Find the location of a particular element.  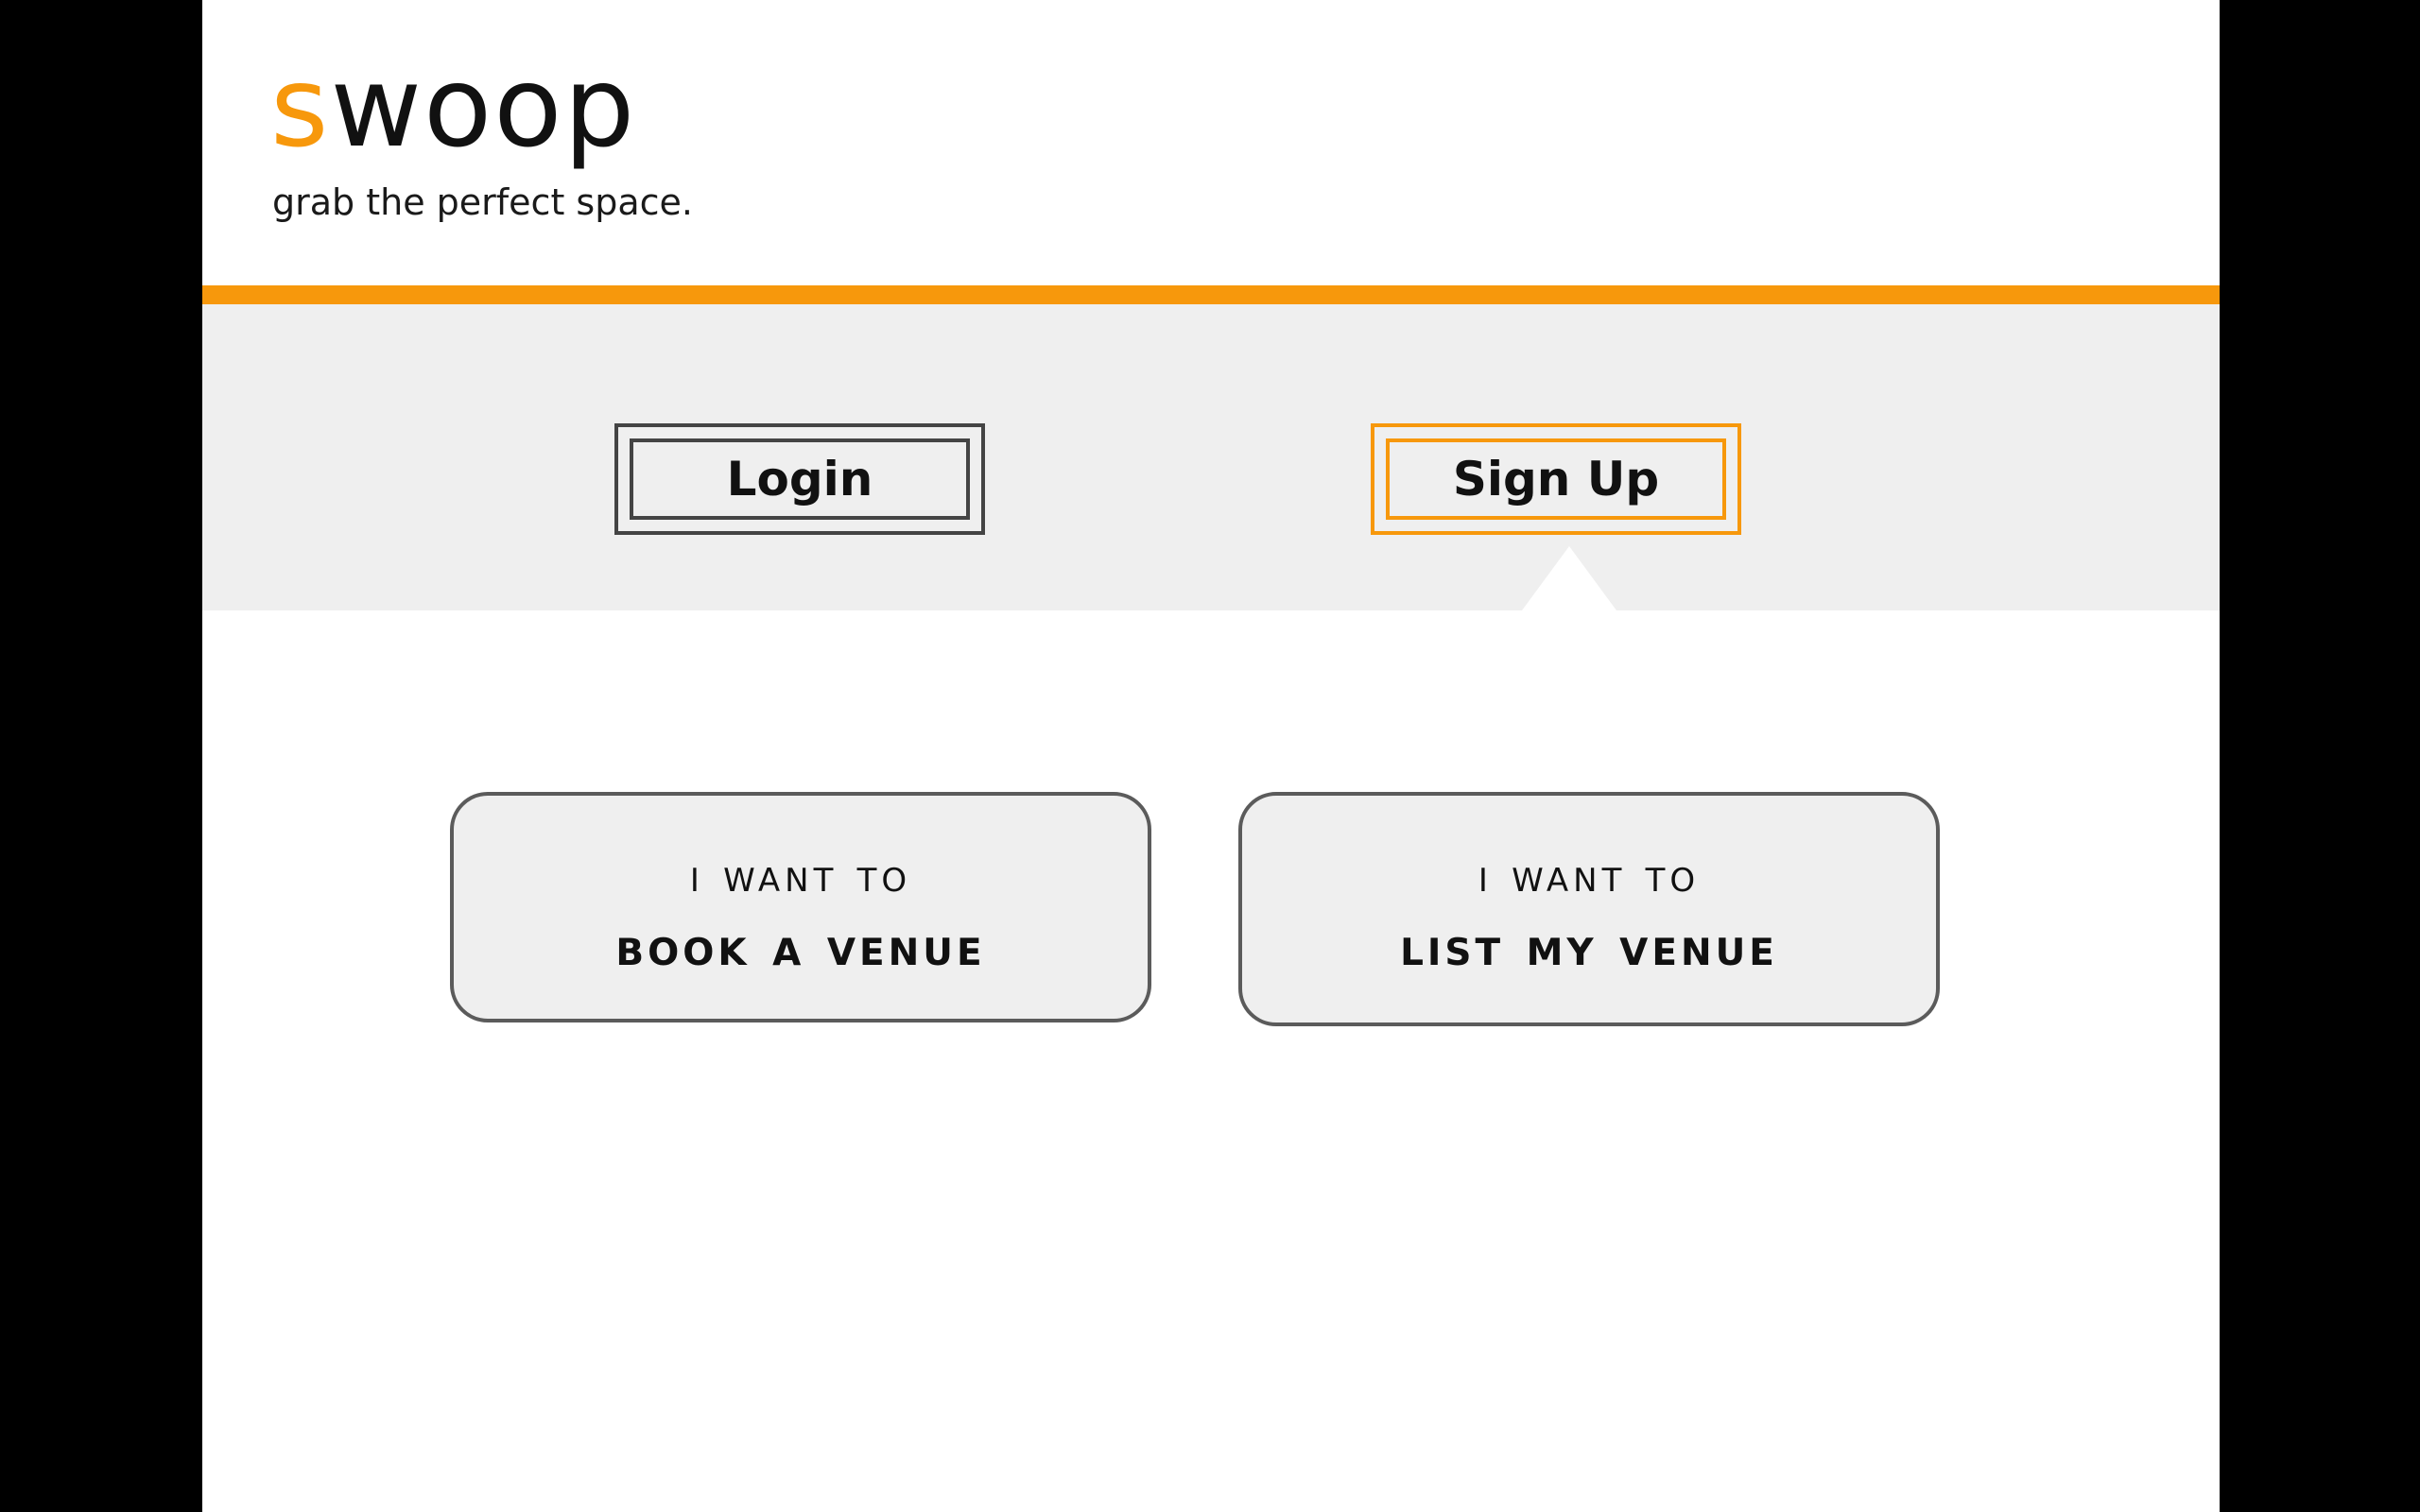

header-divider is located at coordinates (1211, 294).